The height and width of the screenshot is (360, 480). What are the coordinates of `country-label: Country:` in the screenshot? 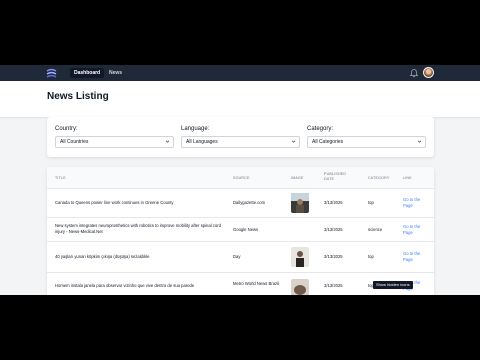 It's located at (66, 129).